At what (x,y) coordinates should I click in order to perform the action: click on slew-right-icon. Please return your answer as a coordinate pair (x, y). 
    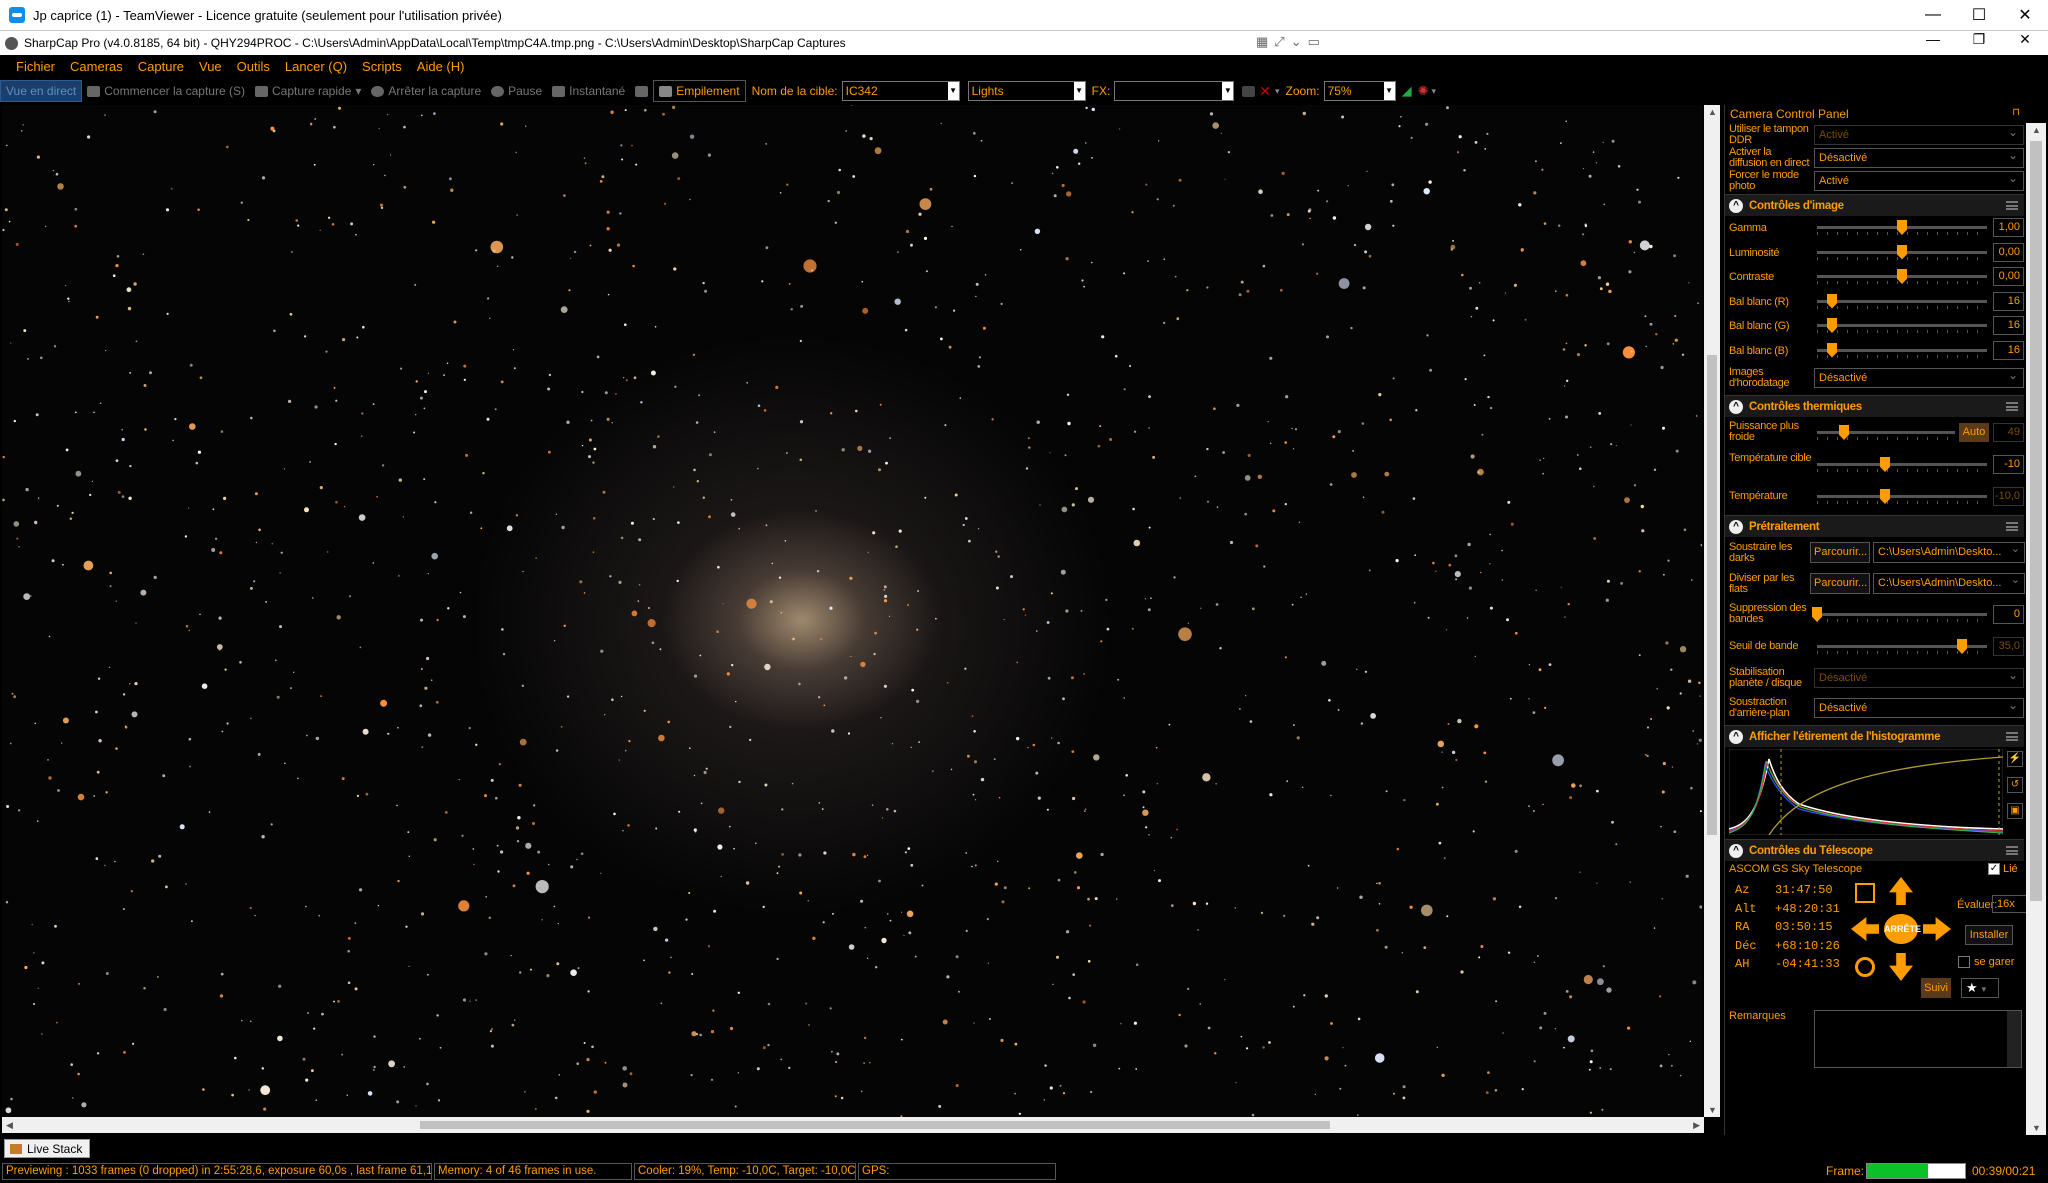
    Looking at the image, I should click on (1937, 929).